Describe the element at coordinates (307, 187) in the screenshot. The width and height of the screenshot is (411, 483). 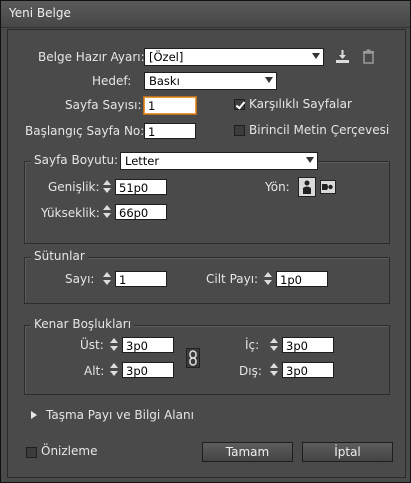
I see `portrait-icon` at that location.